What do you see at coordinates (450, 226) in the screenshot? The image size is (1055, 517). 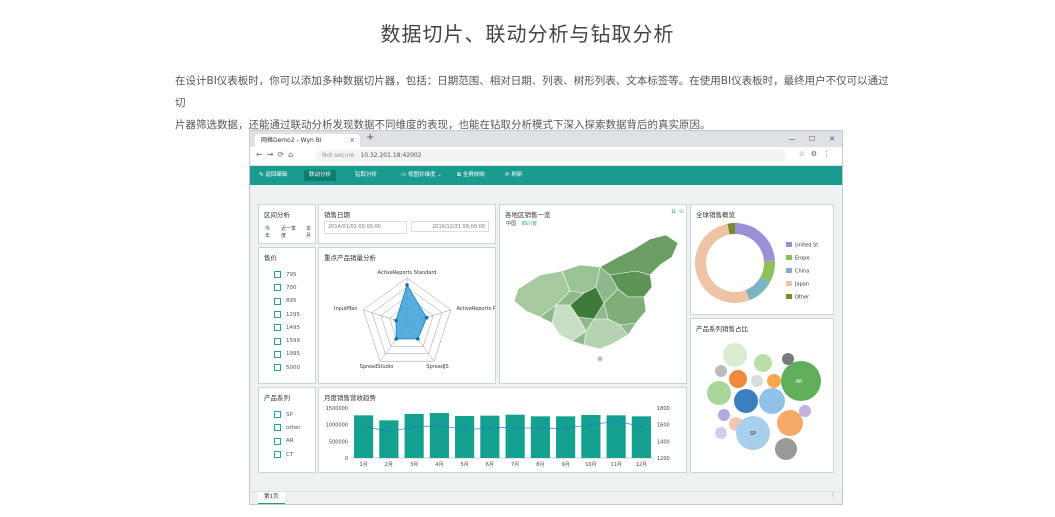 I see `end-date-field: 2016/12/31 00:00:00` at bounding box center [450, 226].